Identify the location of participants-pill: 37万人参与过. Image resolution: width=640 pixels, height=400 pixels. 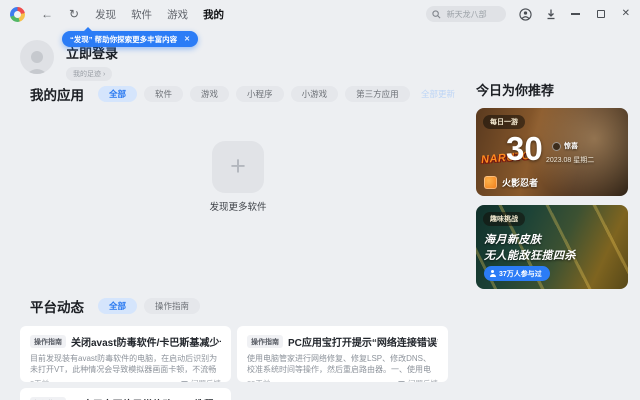
(517, 273).